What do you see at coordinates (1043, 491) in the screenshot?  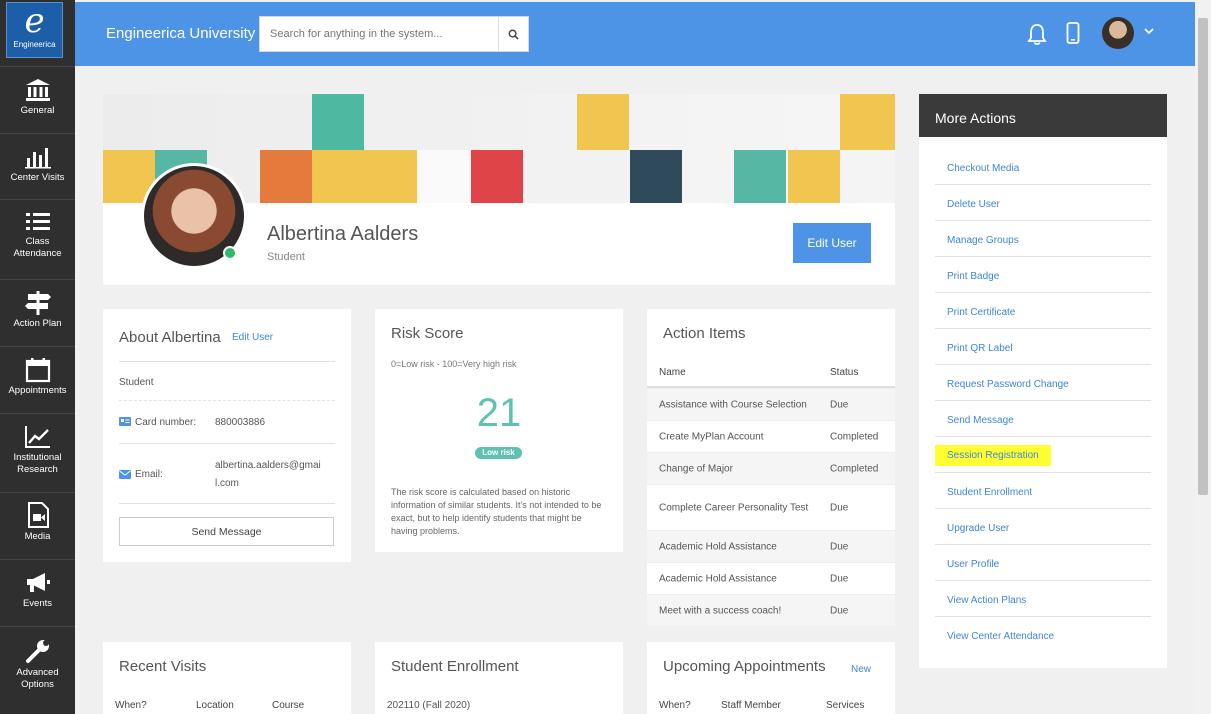 I see `more-action-student-enrollment: Student Enrollment` at bounding box center [1043, 491].